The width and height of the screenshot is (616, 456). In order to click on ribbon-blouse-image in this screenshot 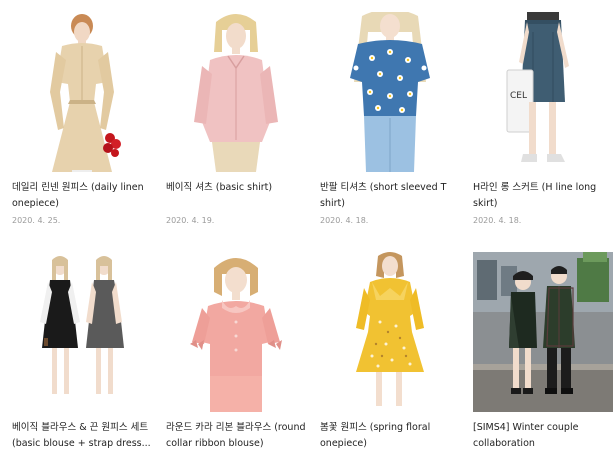, I will do `click(236, 332)`.